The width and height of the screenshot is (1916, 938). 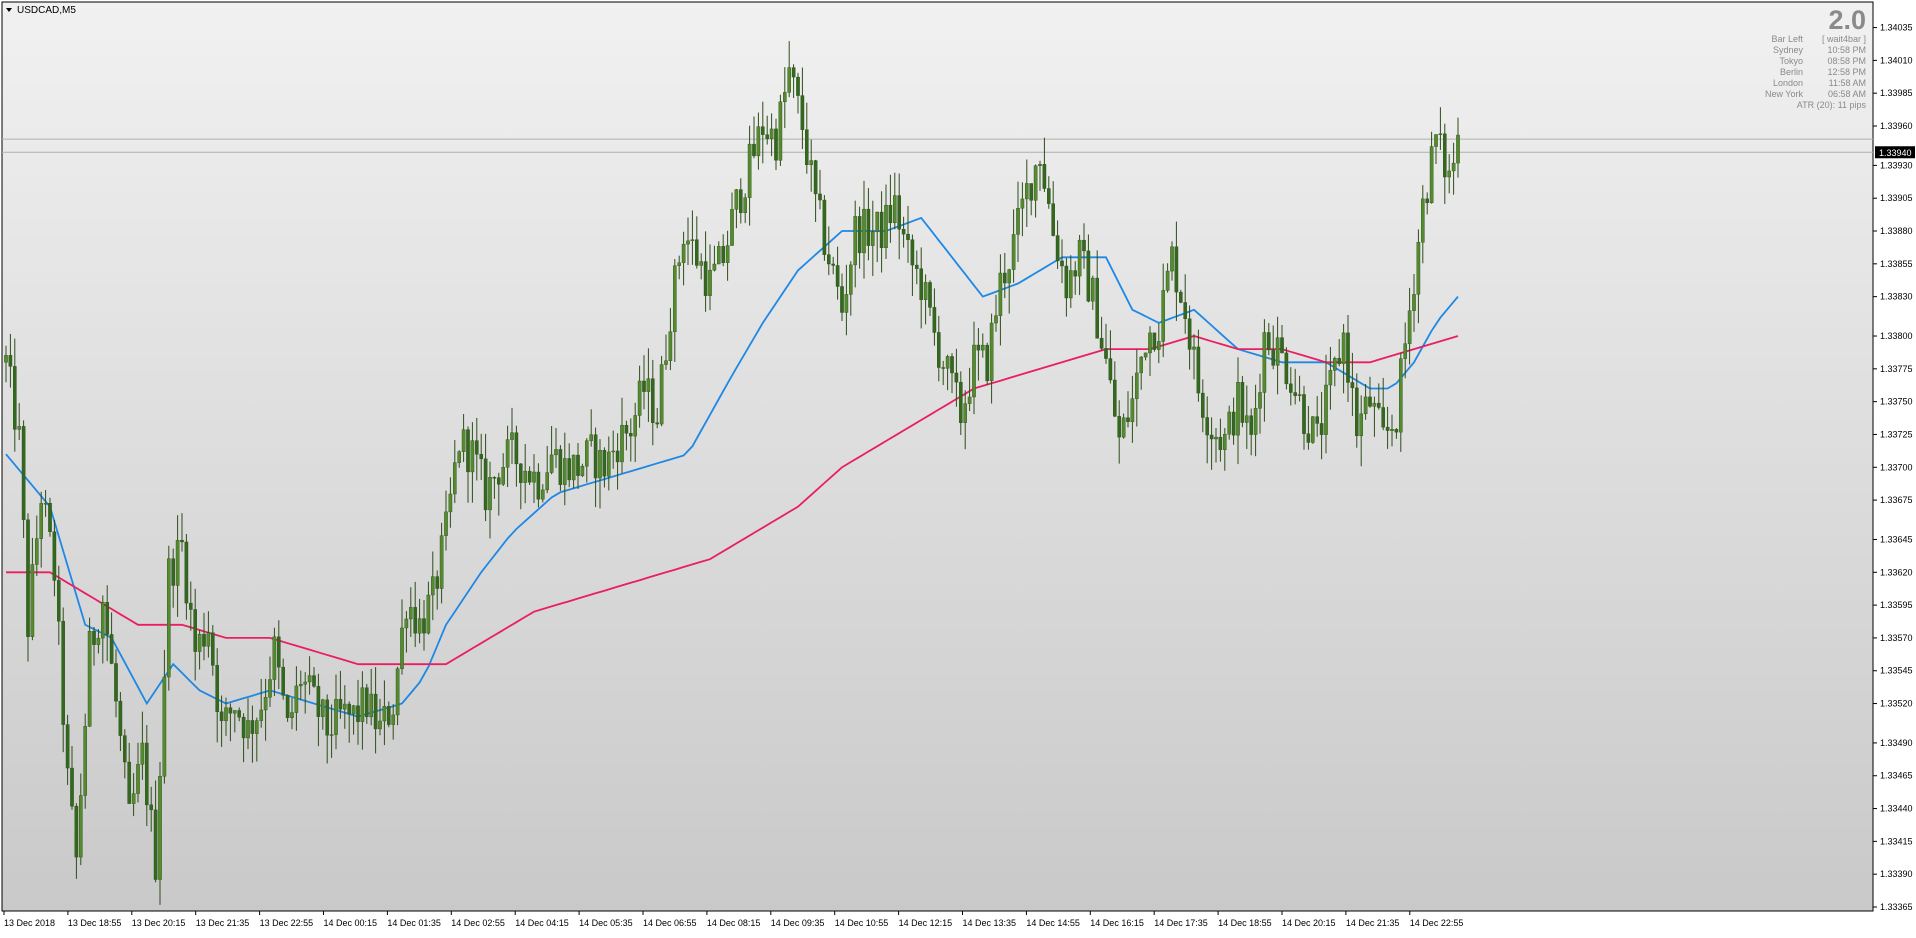 I want to click on x-tick-label: 13 Dec 22:55, so click(x=287, y=923).